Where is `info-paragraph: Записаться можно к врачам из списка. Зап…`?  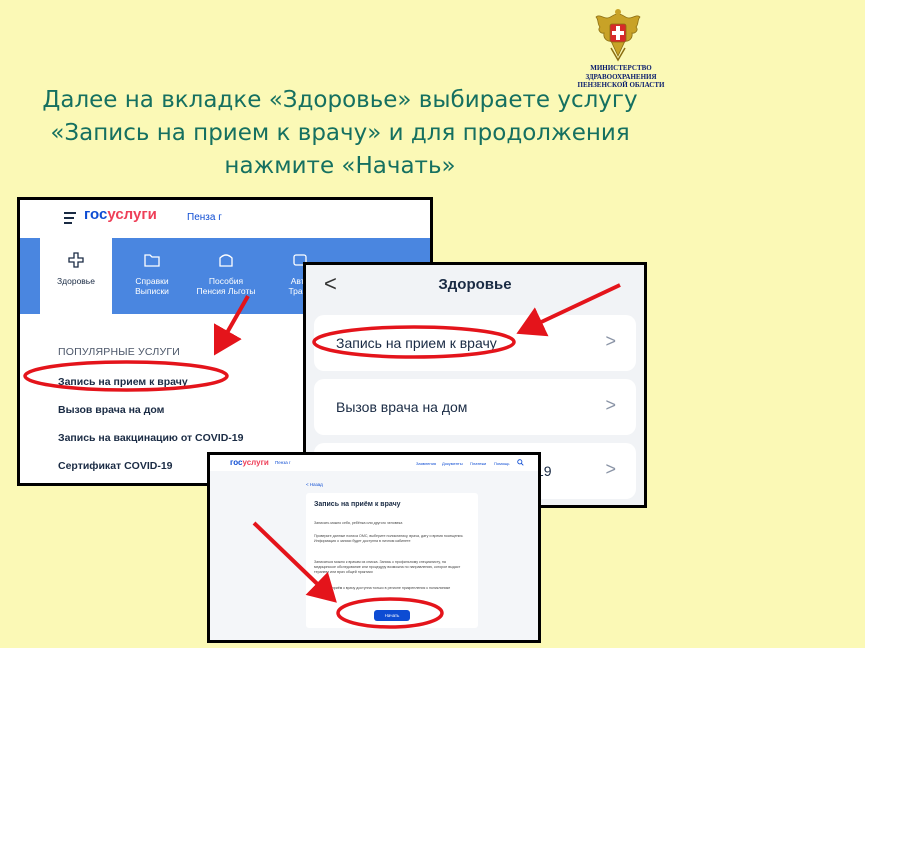
info-paragraph: Записаться можно к врачам из списка. Зап… is located at coordinates (387, 567).